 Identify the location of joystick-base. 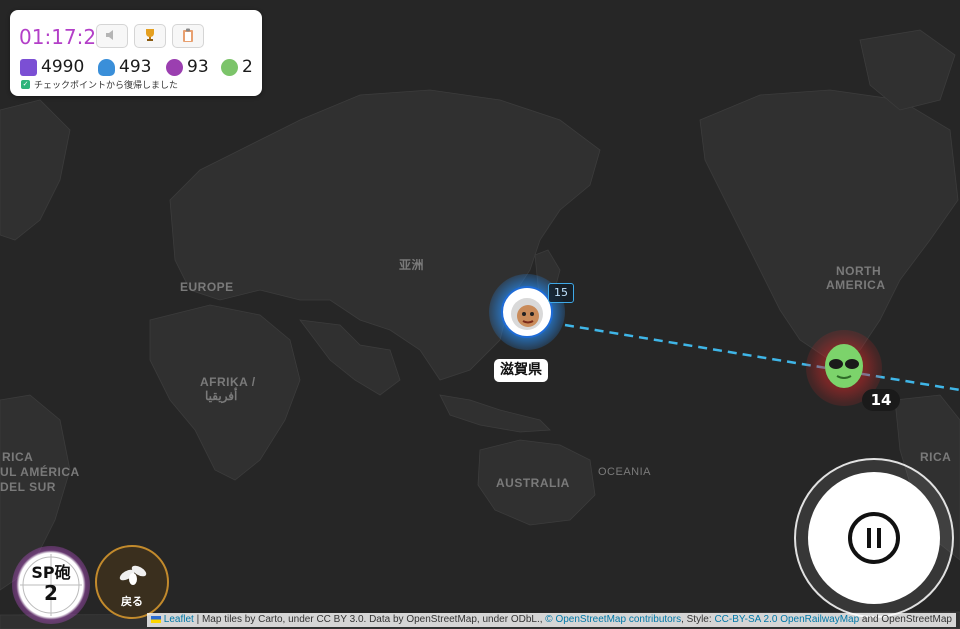
(874, 538).